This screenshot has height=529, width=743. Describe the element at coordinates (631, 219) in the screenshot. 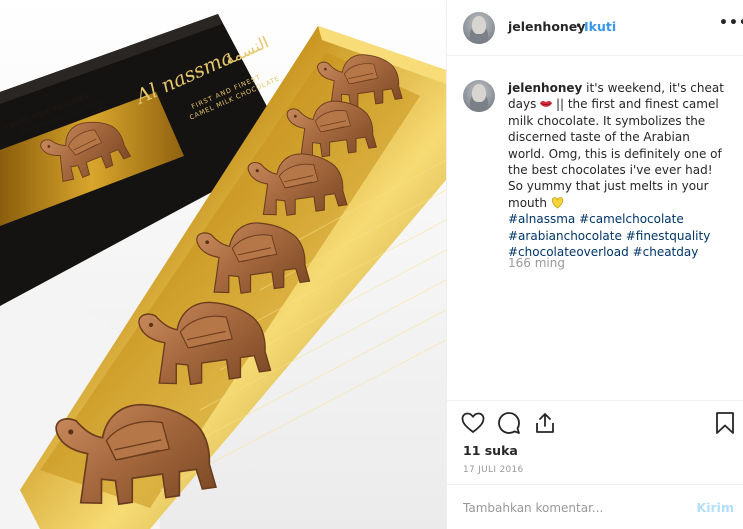

I see `hashtag-link: #camelchocolate` at that location.